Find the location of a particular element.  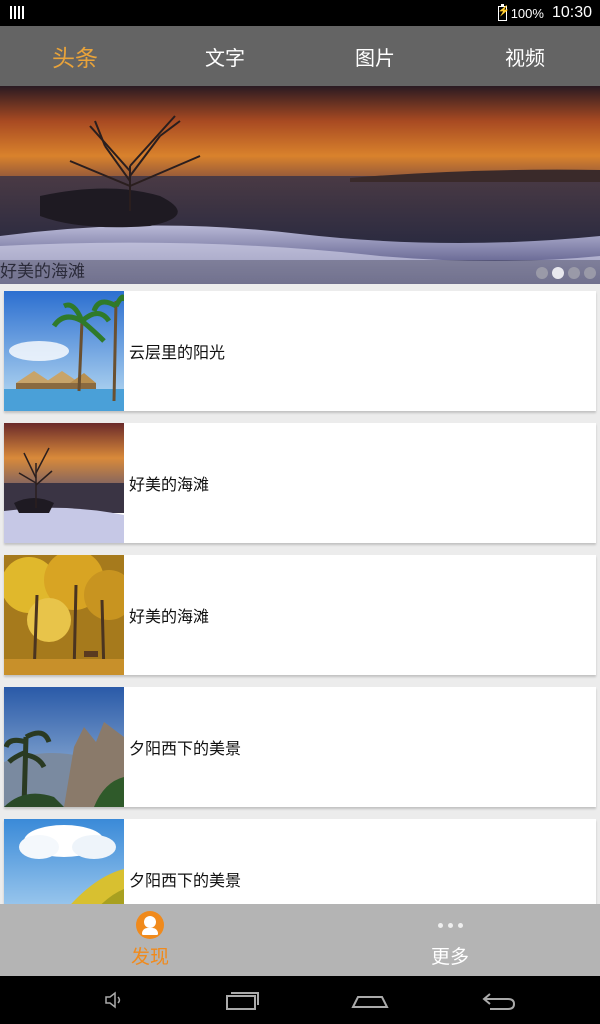

status-right: 100% 10:30 is located at coordinates (544, 13).